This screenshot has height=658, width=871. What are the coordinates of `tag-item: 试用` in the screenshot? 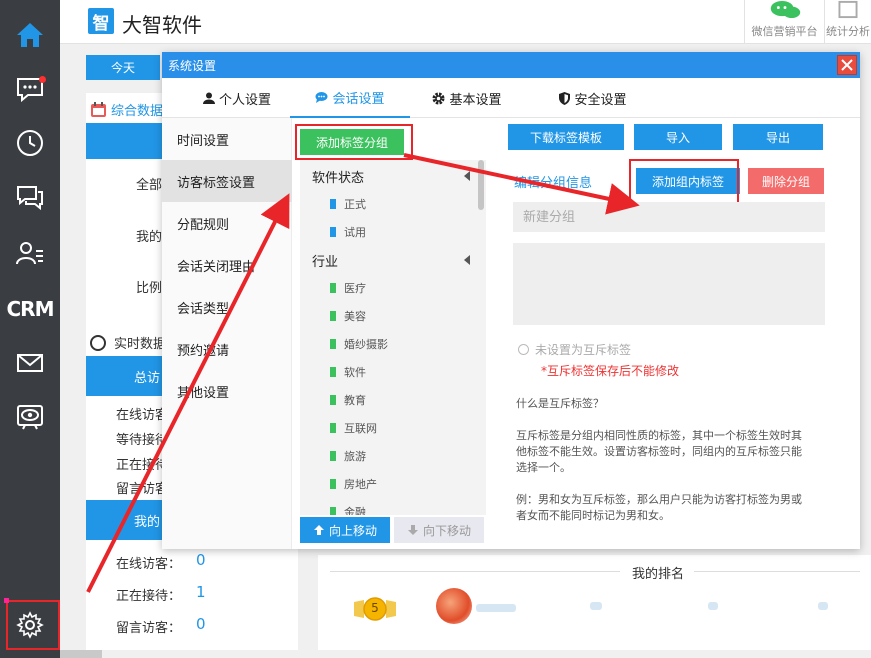 It's located at (348, 232).